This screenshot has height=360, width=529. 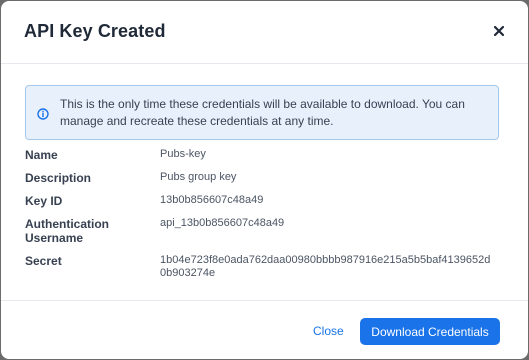 I want to click on detail-label: Secret, so click(x=43, y=261).